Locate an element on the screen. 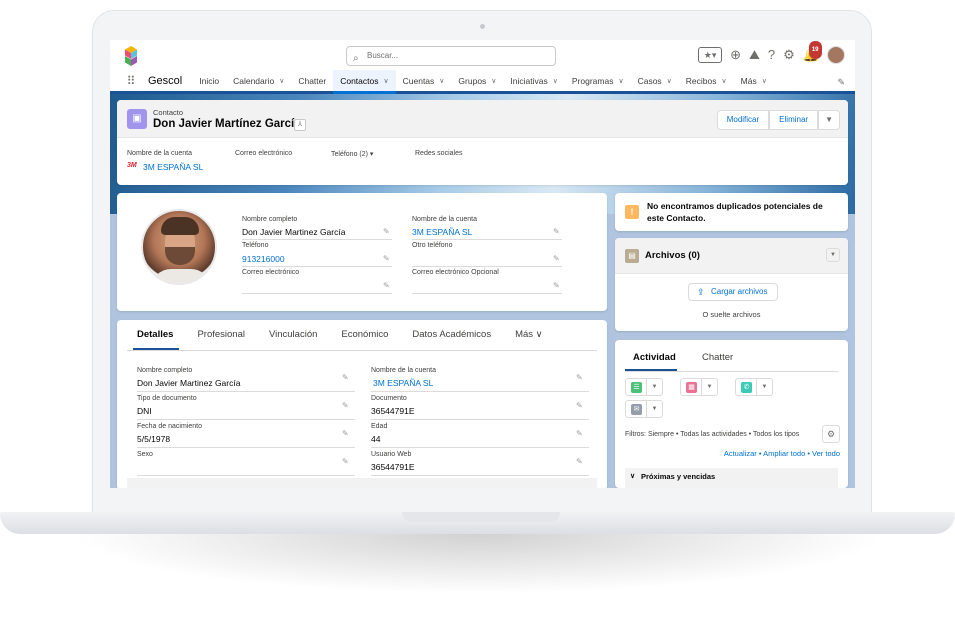 This screenshot has width=955, height=637. tab-label: Detalles is located at coordinates (155, 334).